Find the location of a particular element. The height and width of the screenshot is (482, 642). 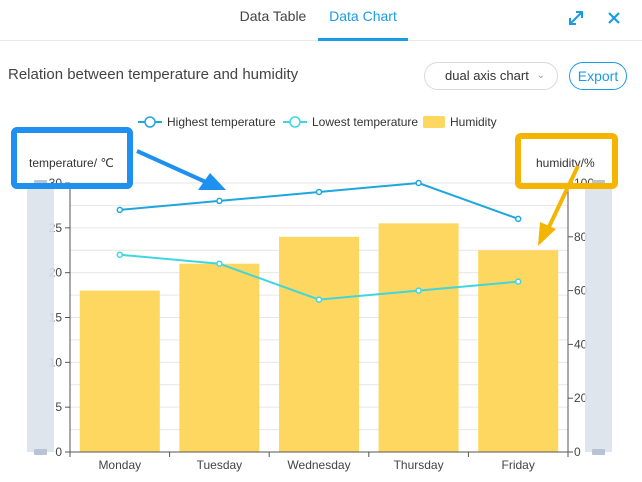

legend-bar-swatch is located at coordinates (434, 122).